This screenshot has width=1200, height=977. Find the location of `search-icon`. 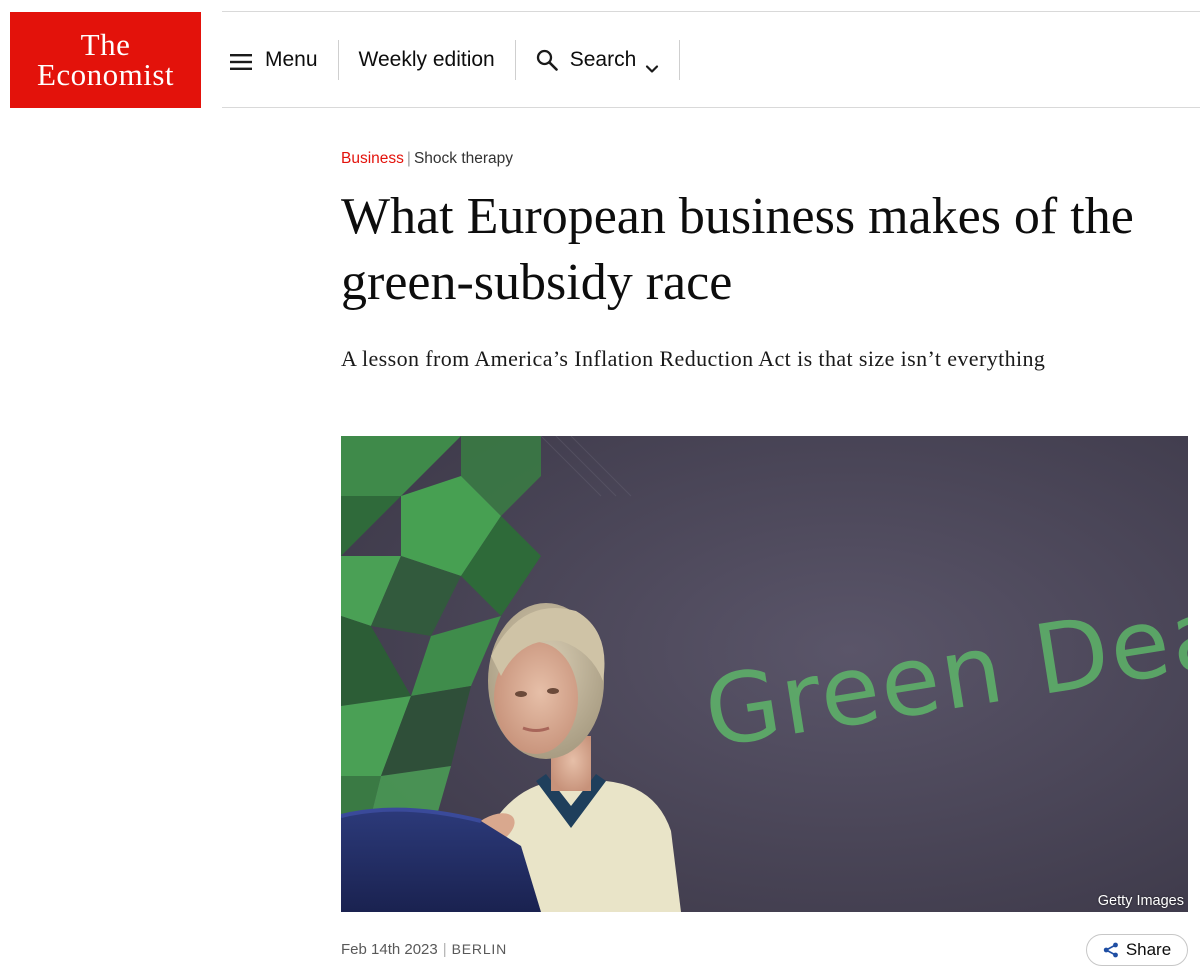

search-icon is located at coordinates (547, 60).